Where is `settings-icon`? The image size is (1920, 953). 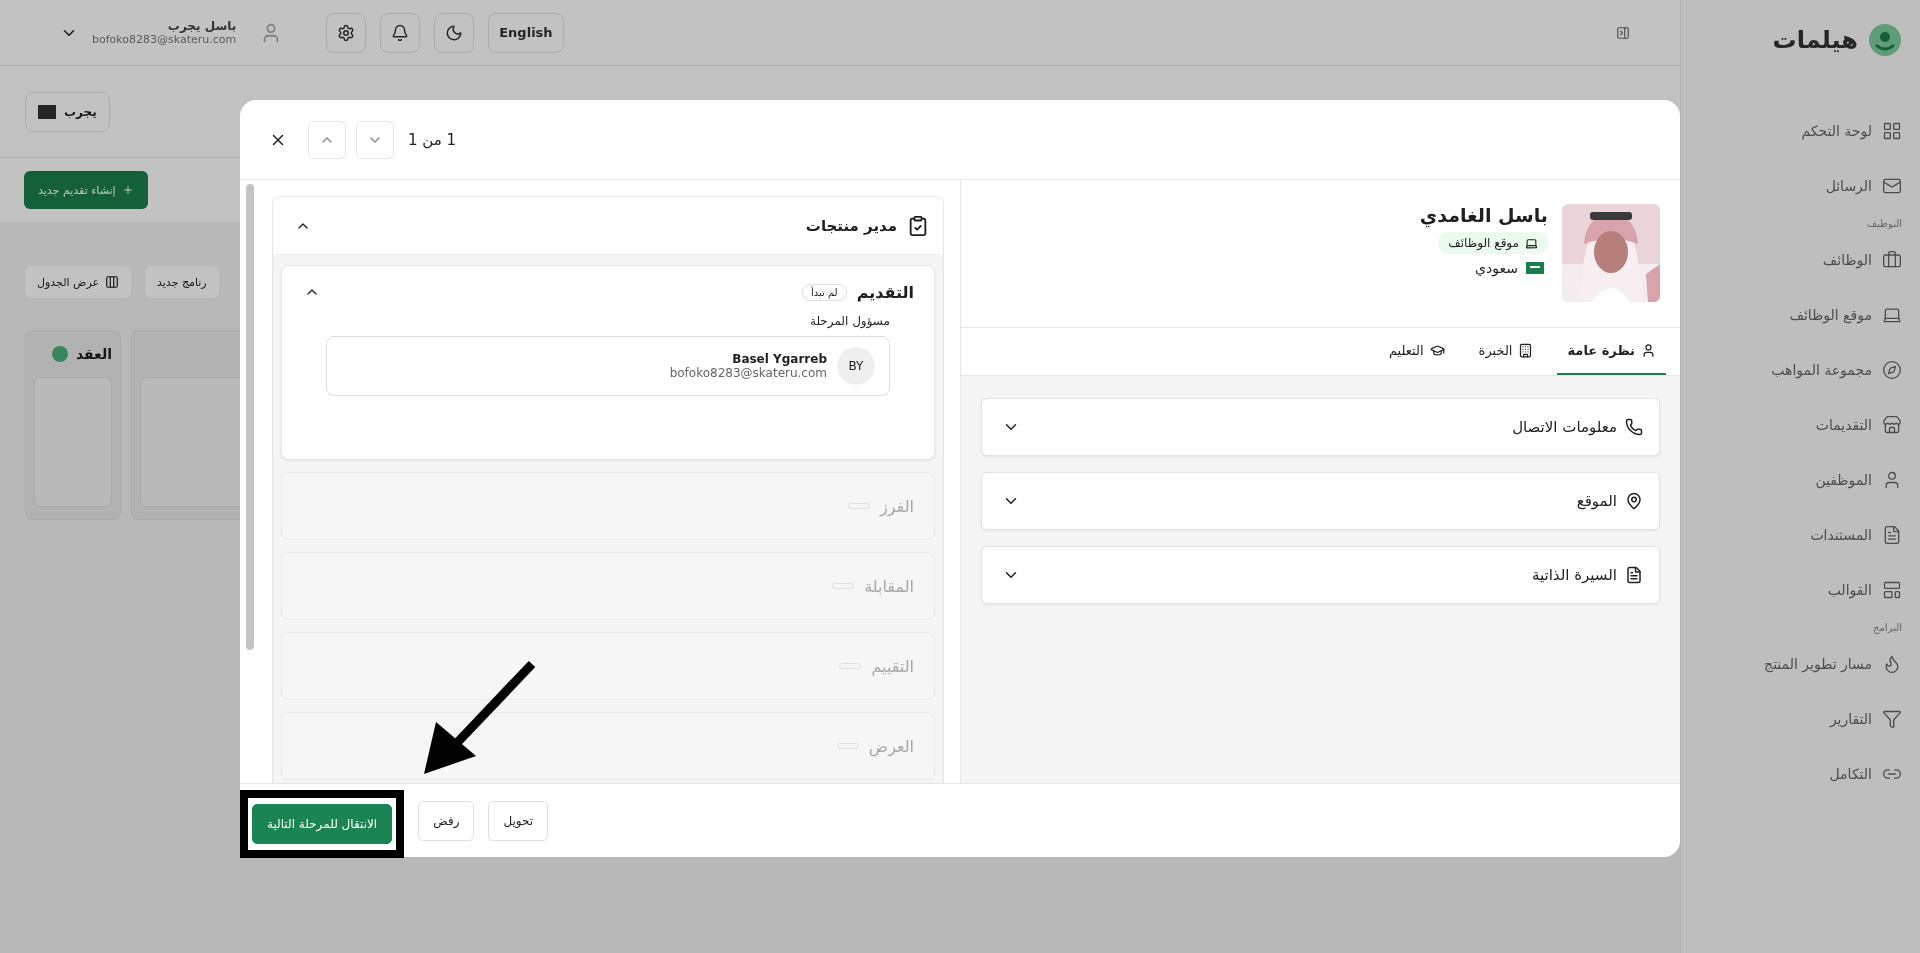
settings-icon is located at coordinates (346, 32).